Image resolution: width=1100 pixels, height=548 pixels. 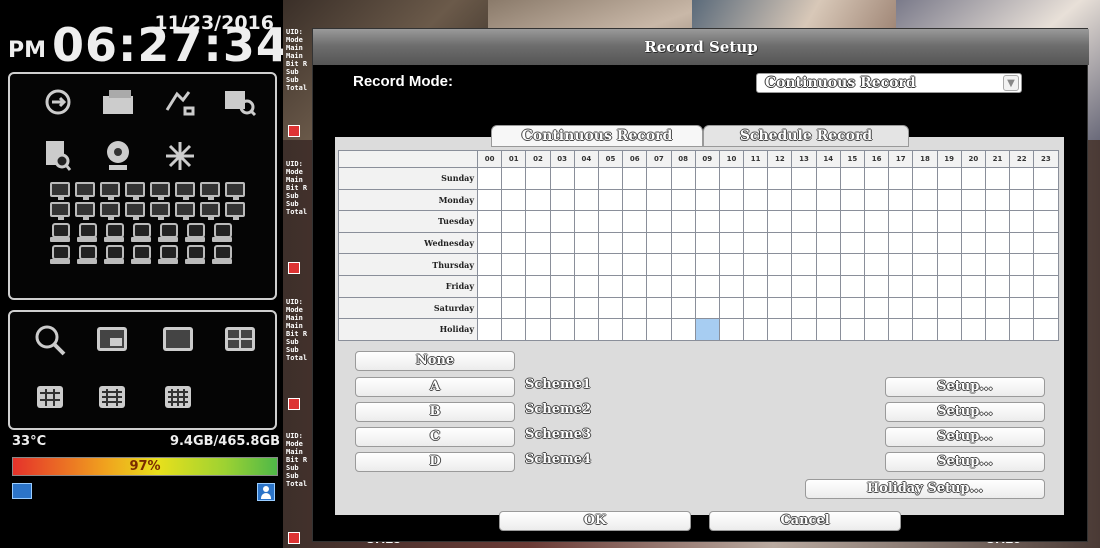 What do you see at coordinates (58, 102) in the screenshot?
I see `logout-icon` at bounding box center [58, 102].